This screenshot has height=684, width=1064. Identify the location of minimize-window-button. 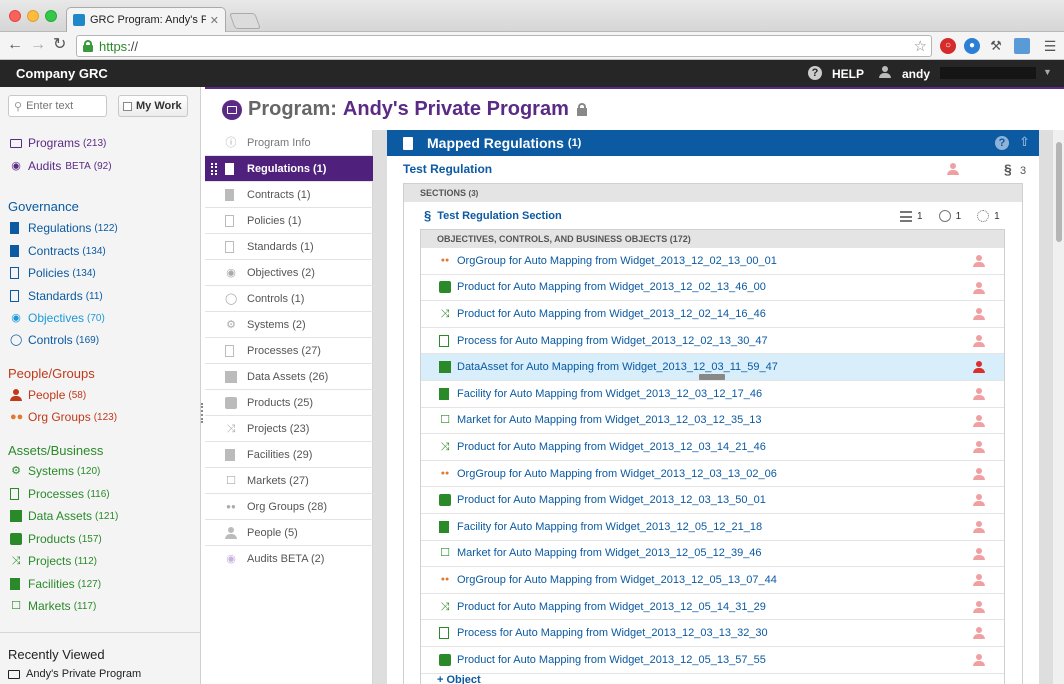
(33, 16).